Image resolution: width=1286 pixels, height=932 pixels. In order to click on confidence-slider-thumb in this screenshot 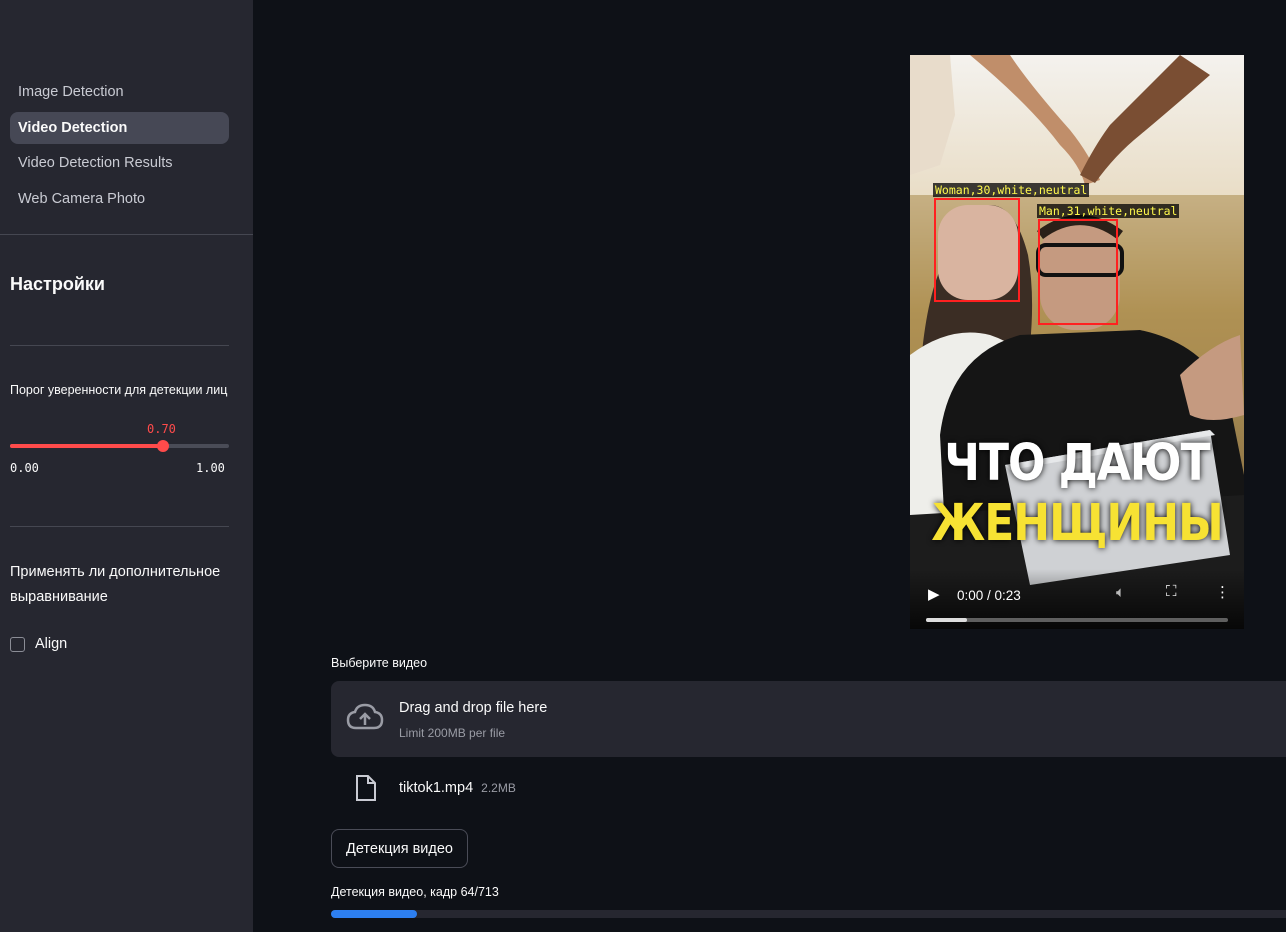, I will do `click(163, 446)`.